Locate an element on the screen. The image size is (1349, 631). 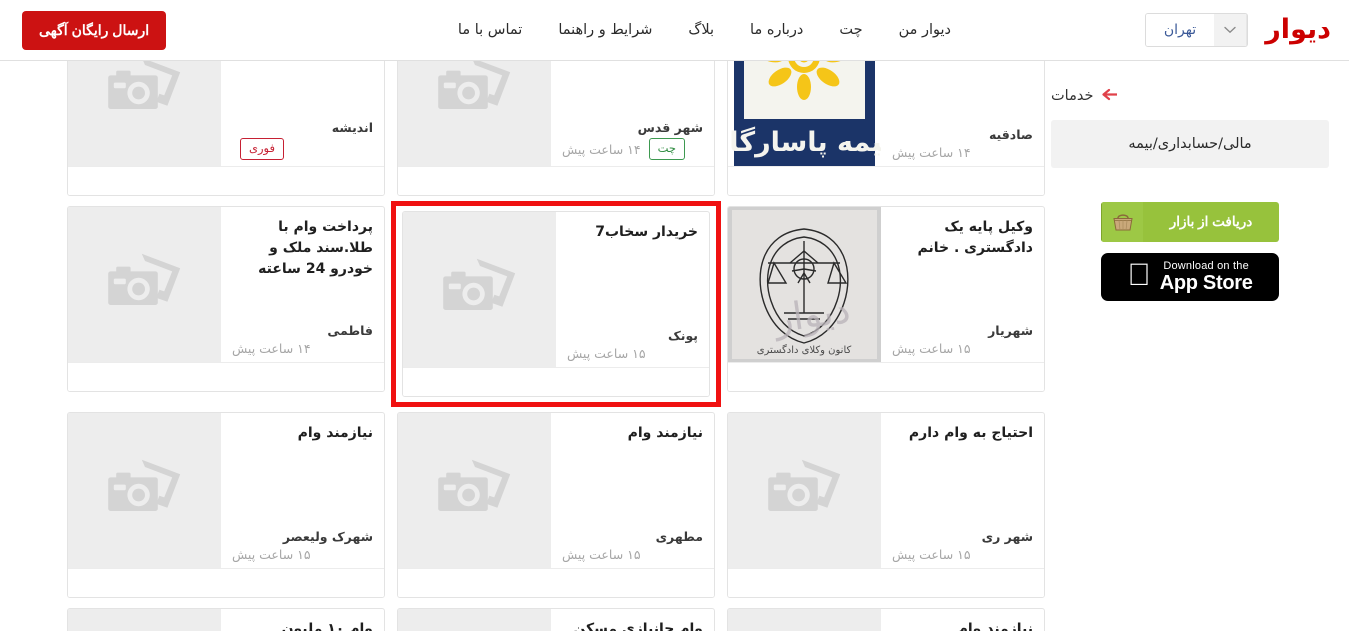
listing-city: اندیشه is located at coordinates (352, 128).